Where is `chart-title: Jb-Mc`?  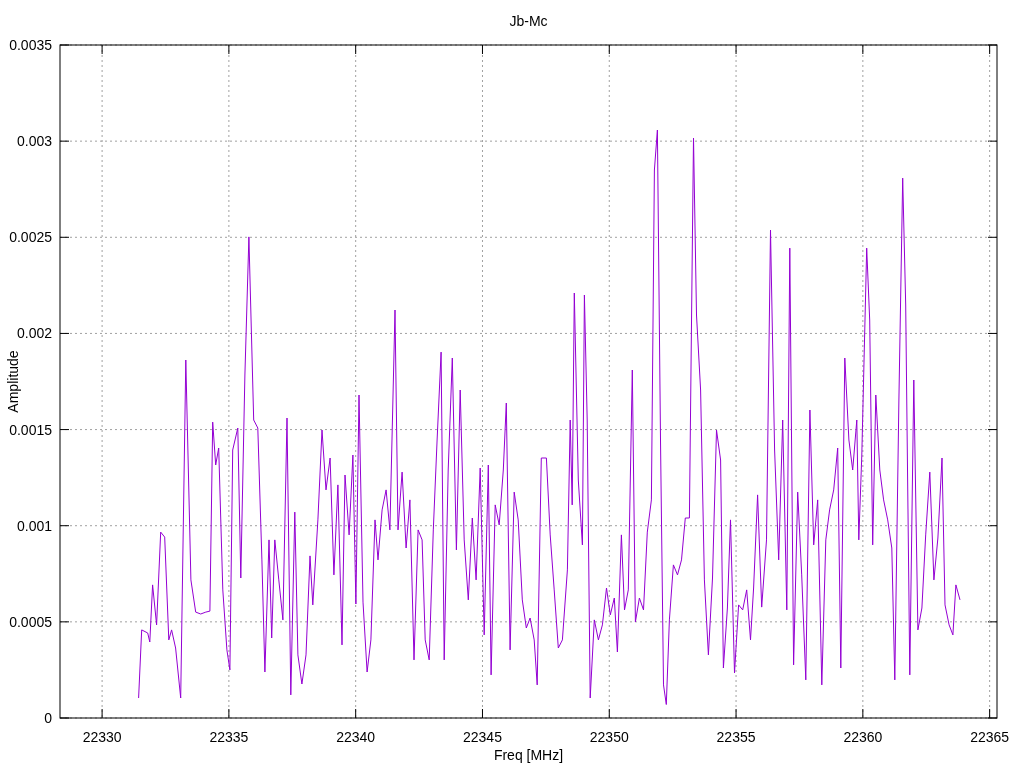
chart-title: Jb-Mc is located at coordinates (528, 21).